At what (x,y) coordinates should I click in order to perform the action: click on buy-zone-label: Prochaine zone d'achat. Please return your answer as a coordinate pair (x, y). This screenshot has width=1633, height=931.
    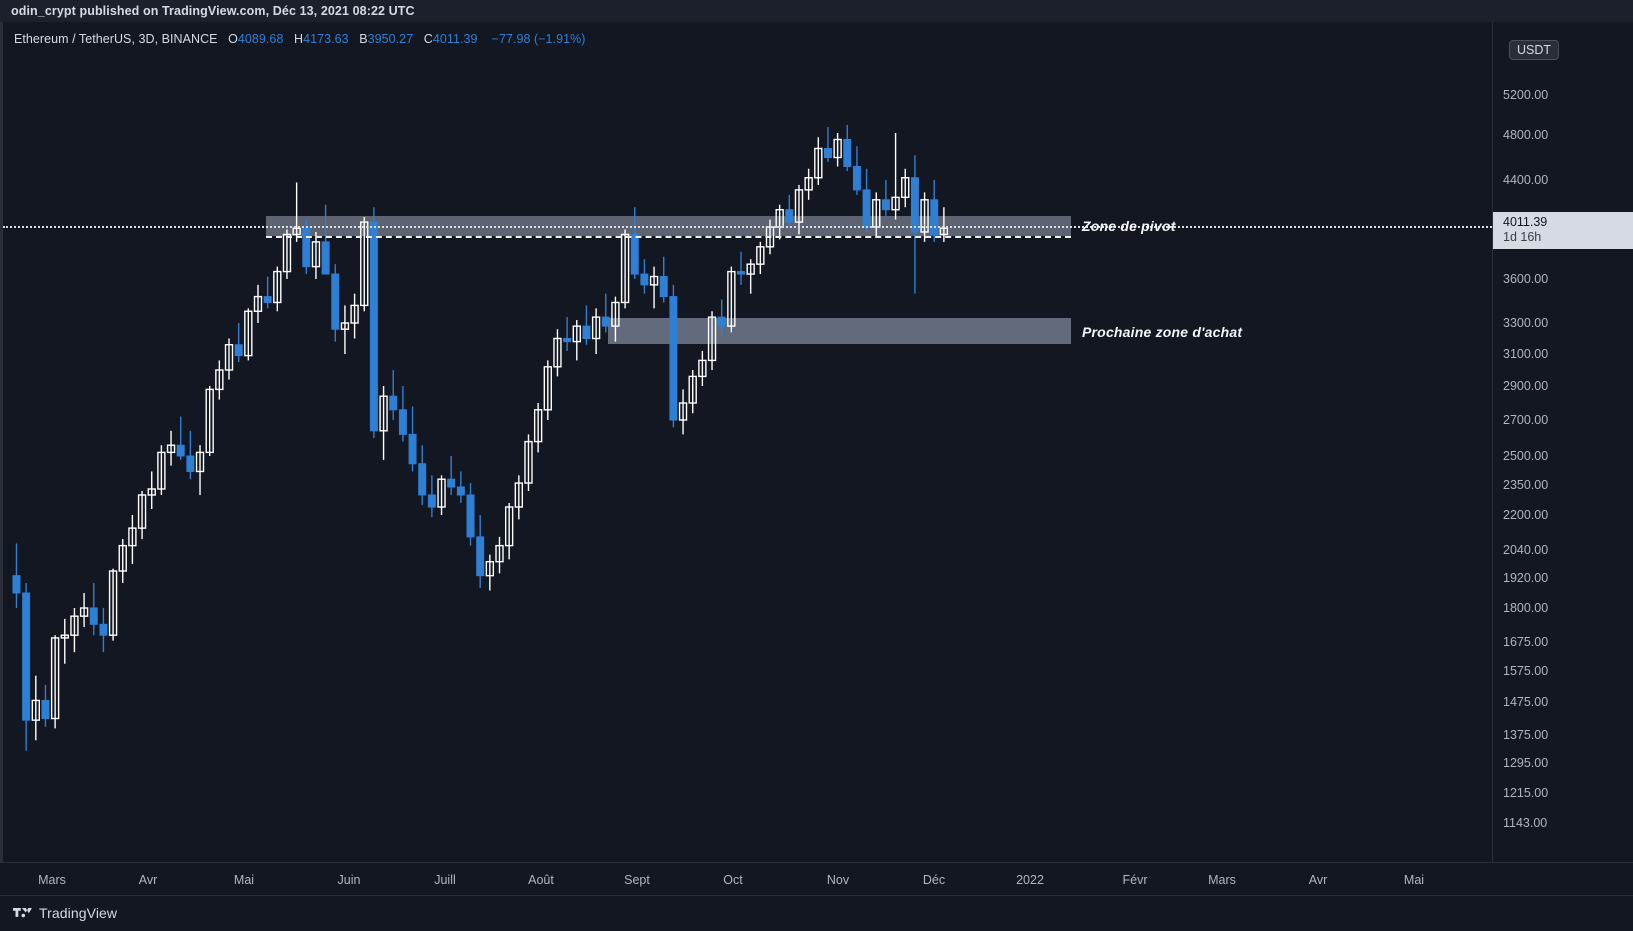
    Looking at the image, I should click on (1162, 332).